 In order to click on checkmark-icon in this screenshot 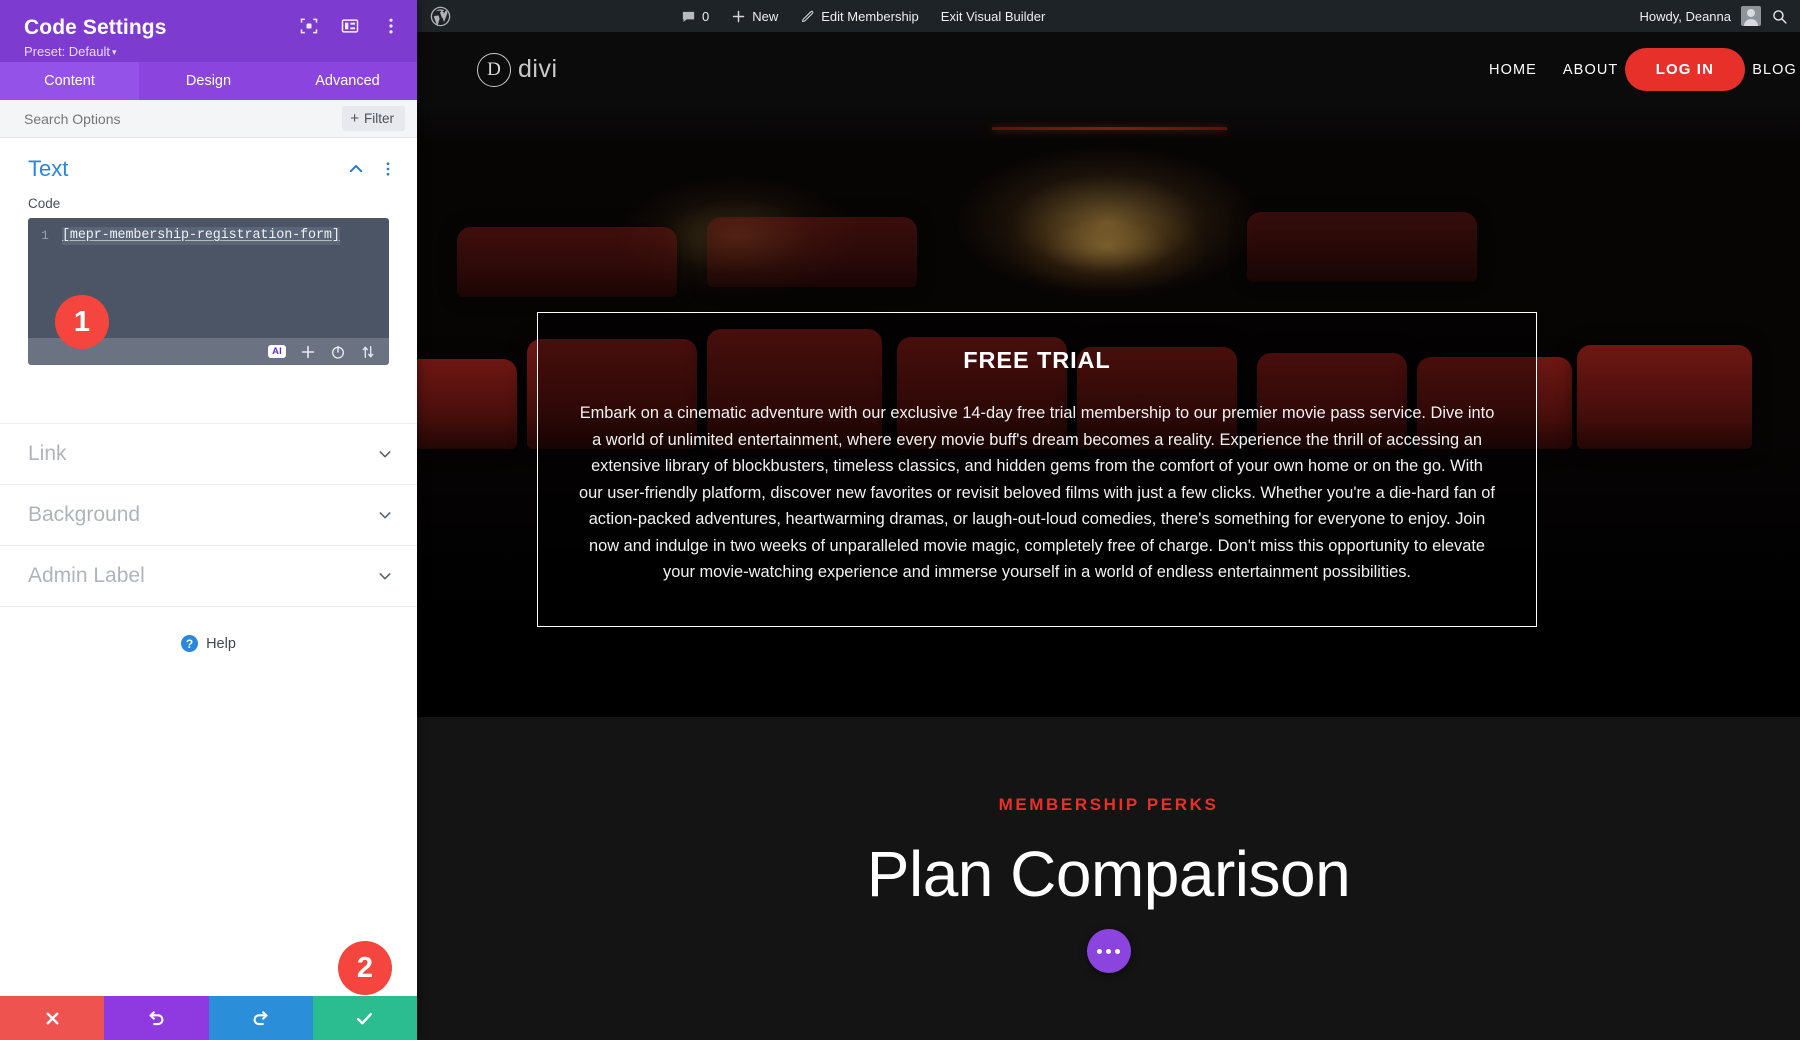, I will do `click(365, 1018)`.